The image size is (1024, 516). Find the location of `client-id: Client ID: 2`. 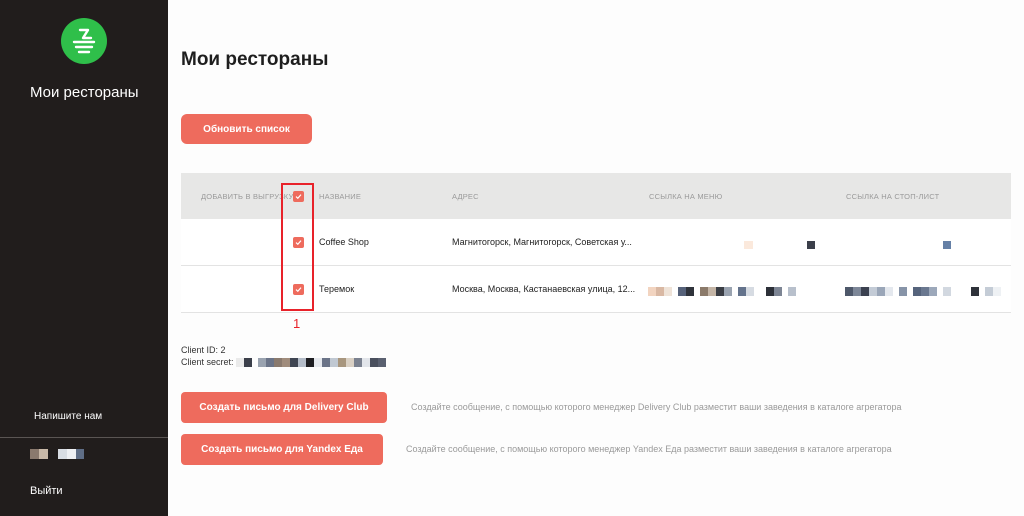

client-id: Client ID: 2 is located at coordinates (203, 350).